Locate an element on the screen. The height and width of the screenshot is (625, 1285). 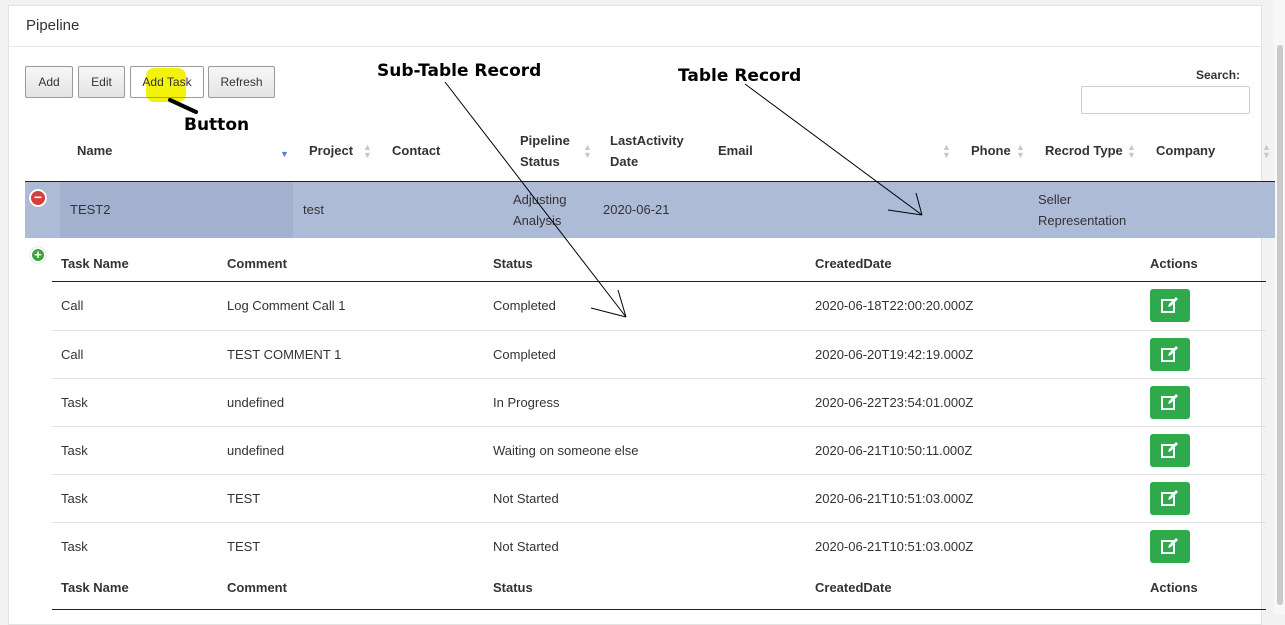
annotation-sub-table-record: Sub-Table Record is located at coordinates (459, 71).